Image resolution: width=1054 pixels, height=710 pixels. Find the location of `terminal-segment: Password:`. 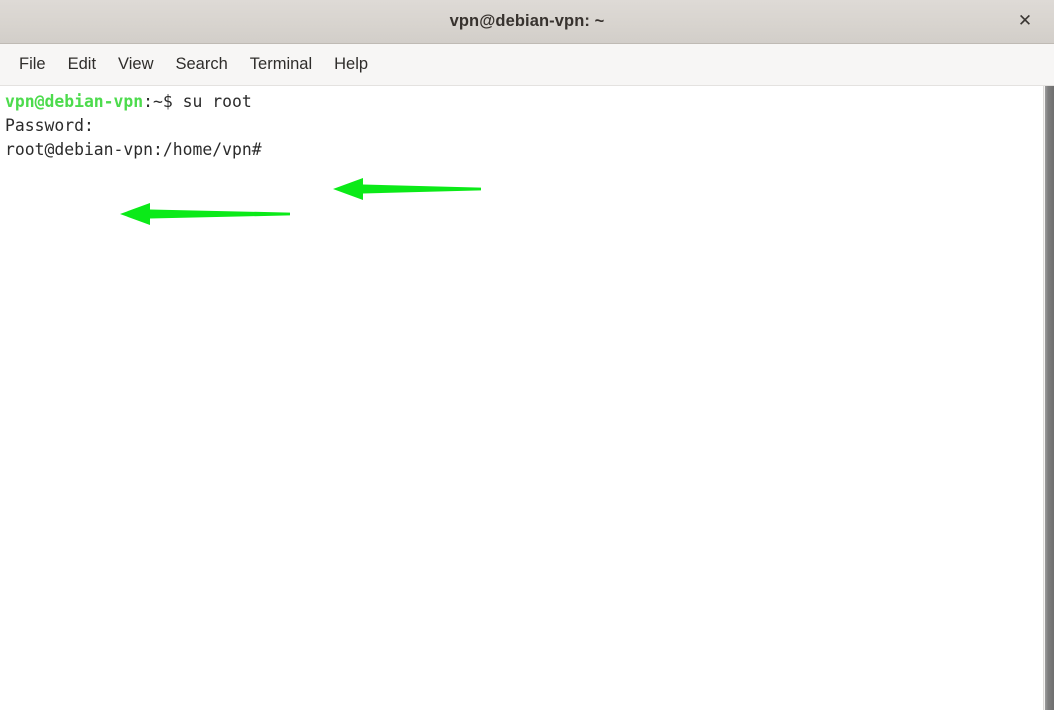

terminal-segment: Password: is located at coordinates (49, 125).